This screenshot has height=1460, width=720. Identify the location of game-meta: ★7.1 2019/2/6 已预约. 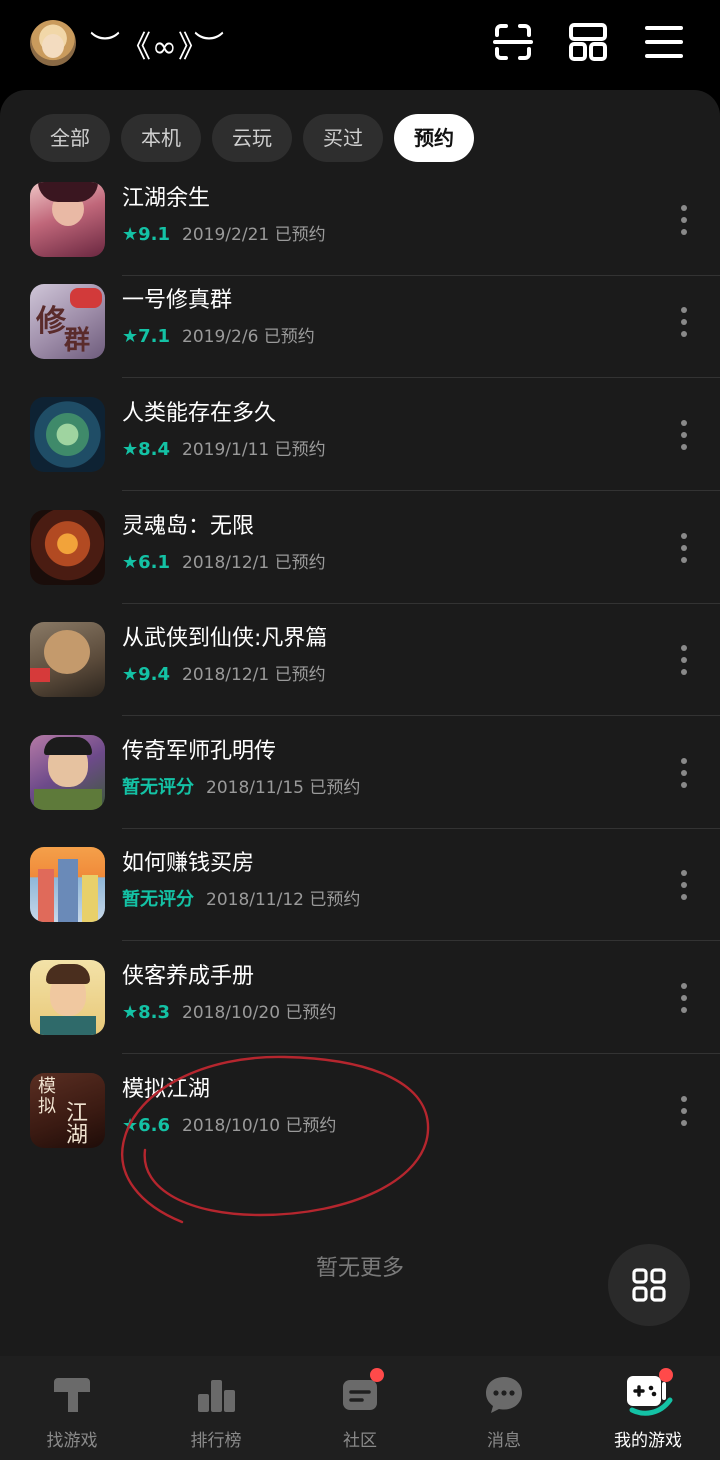
(218, 334).